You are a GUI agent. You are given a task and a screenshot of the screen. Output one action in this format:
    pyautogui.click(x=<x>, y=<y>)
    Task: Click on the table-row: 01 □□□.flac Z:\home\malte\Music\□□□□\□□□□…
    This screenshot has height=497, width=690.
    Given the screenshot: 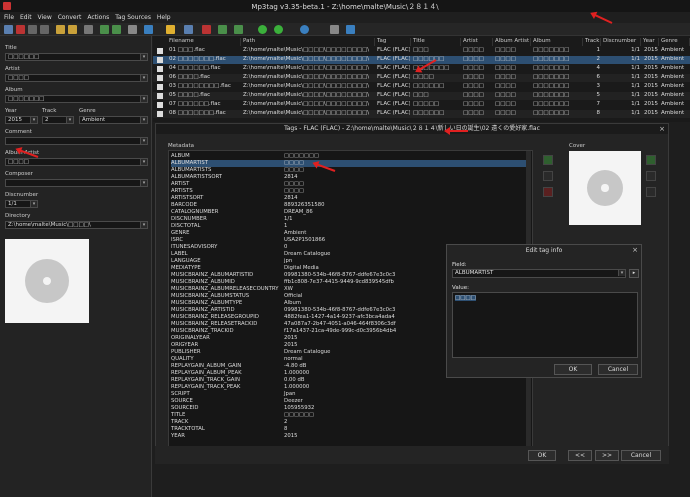 What is the action you would take?
    pyautogui.click(x=421, y=51)
    